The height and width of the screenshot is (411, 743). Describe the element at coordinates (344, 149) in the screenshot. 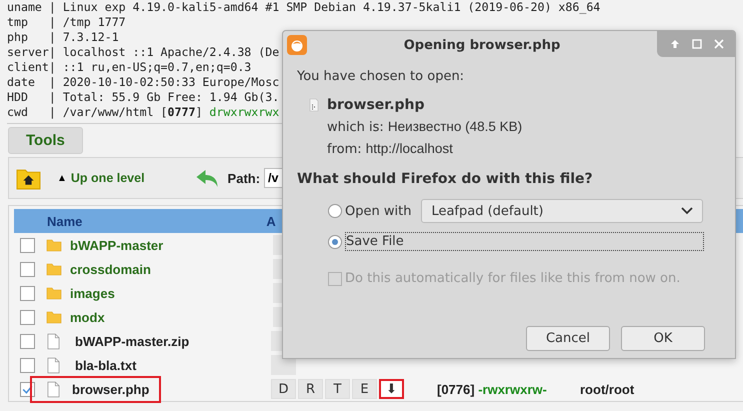

I see `meta-label: from:` at that location.